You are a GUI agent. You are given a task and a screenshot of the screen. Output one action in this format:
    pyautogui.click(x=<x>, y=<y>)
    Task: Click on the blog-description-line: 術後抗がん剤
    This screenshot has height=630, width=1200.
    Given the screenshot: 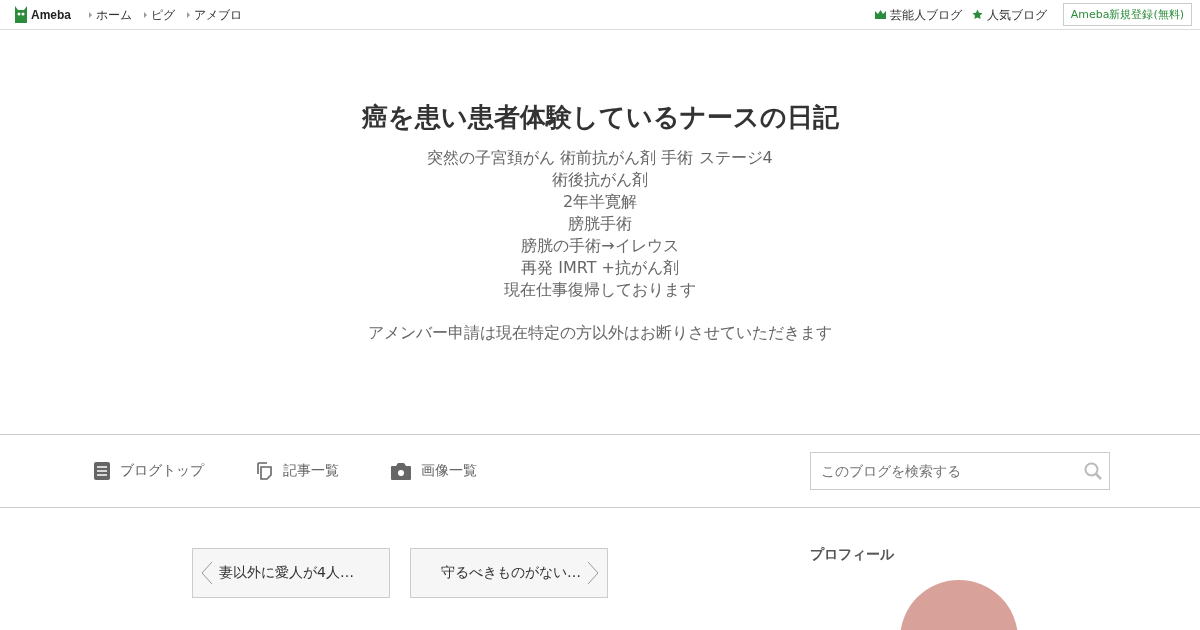 What is the action you would take?
    pyautogui.click(x=600, y=180)
    